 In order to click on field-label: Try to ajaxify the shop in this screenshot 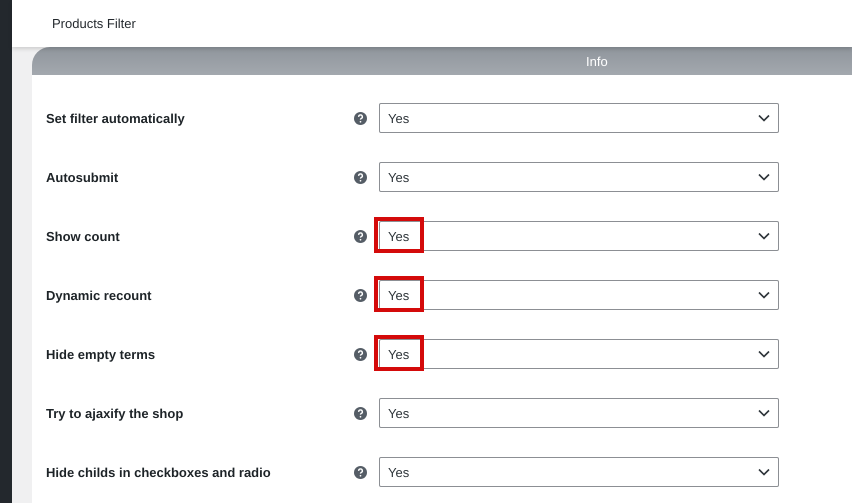, I will do `click(115, 413)`.